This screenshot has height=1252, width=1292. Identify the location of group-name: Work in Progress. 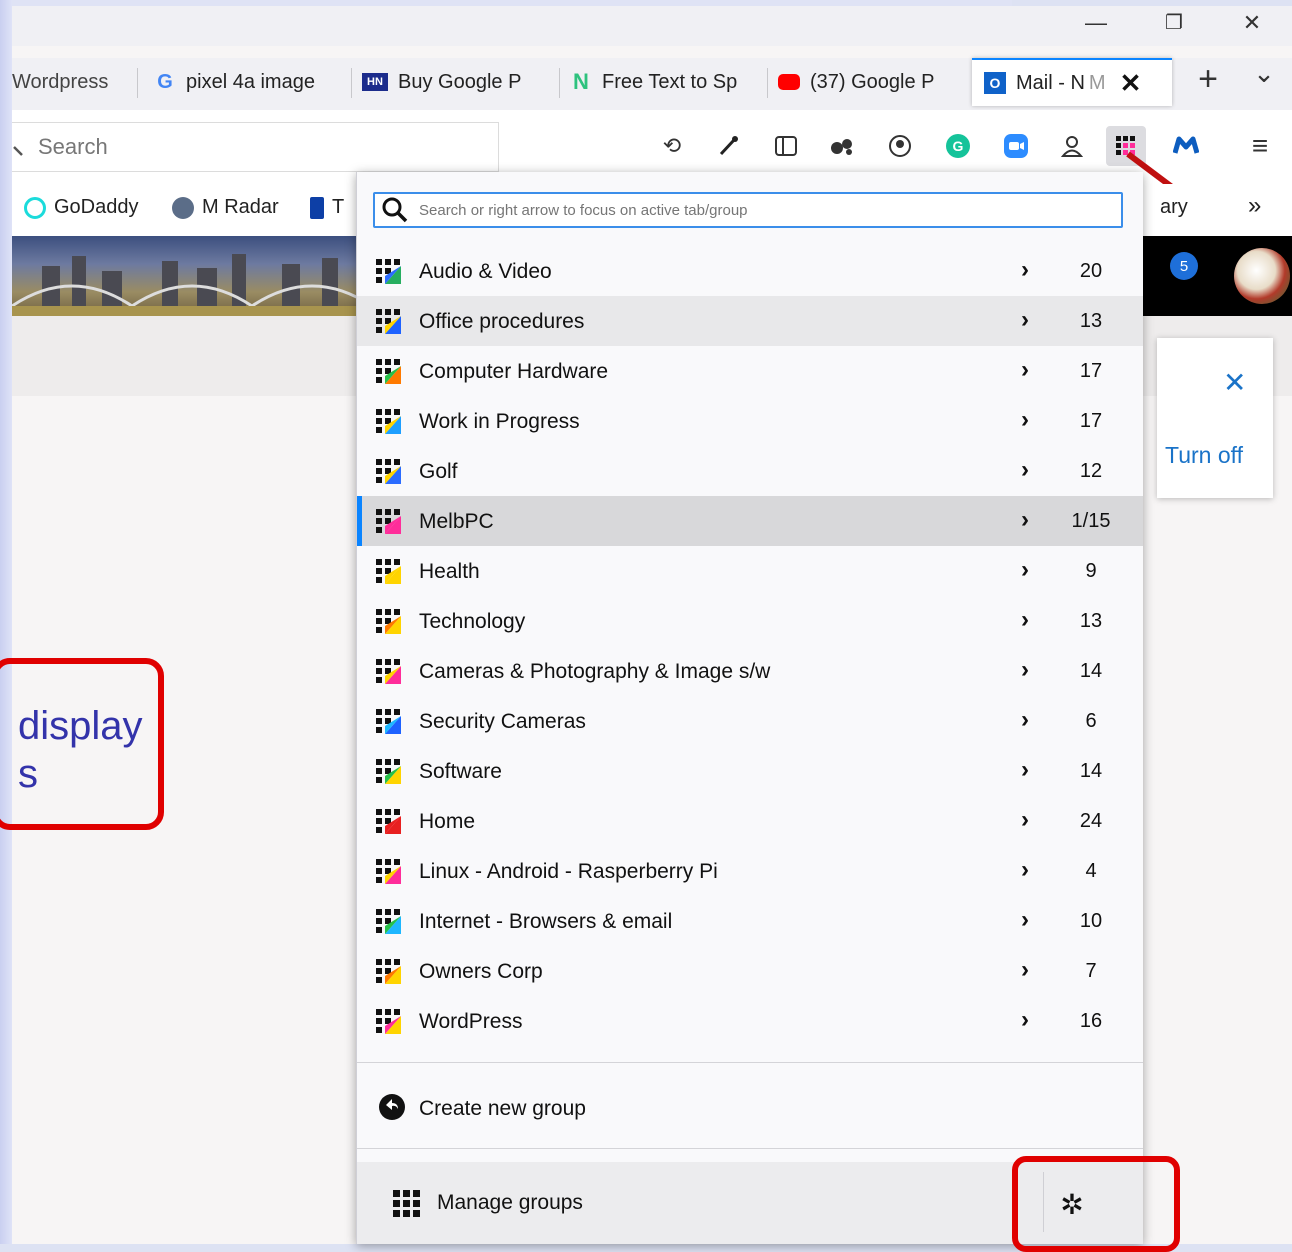
(499, 421).